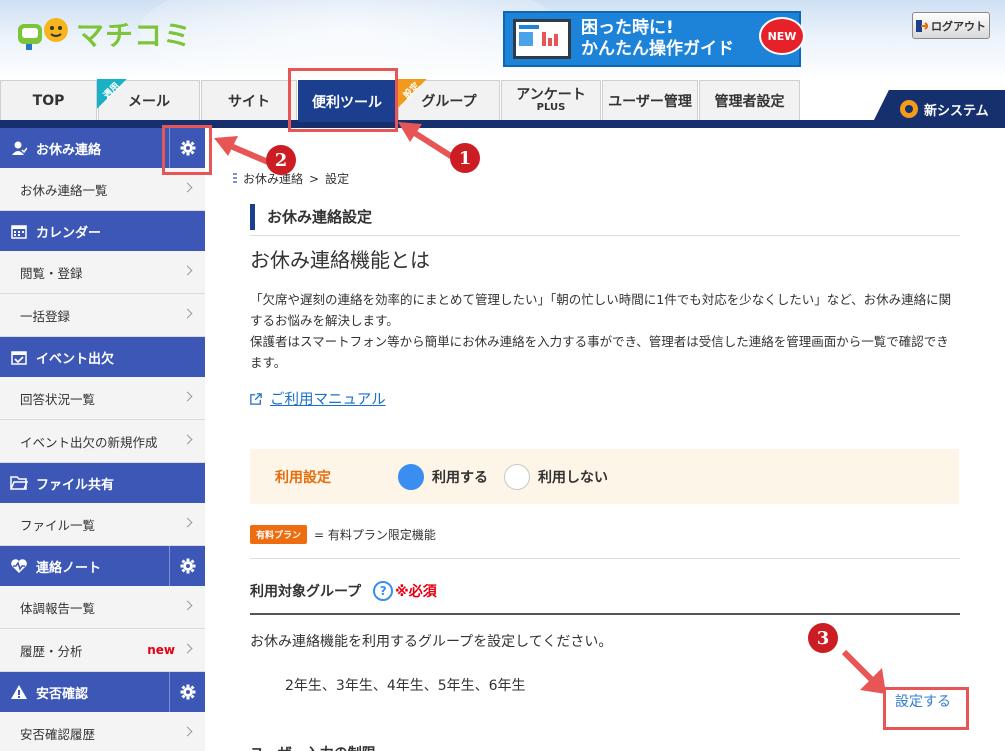 This screenshot has height=751, width=1005. I want to click on page-title-text: お休み連絡設定, so click(320, 217).